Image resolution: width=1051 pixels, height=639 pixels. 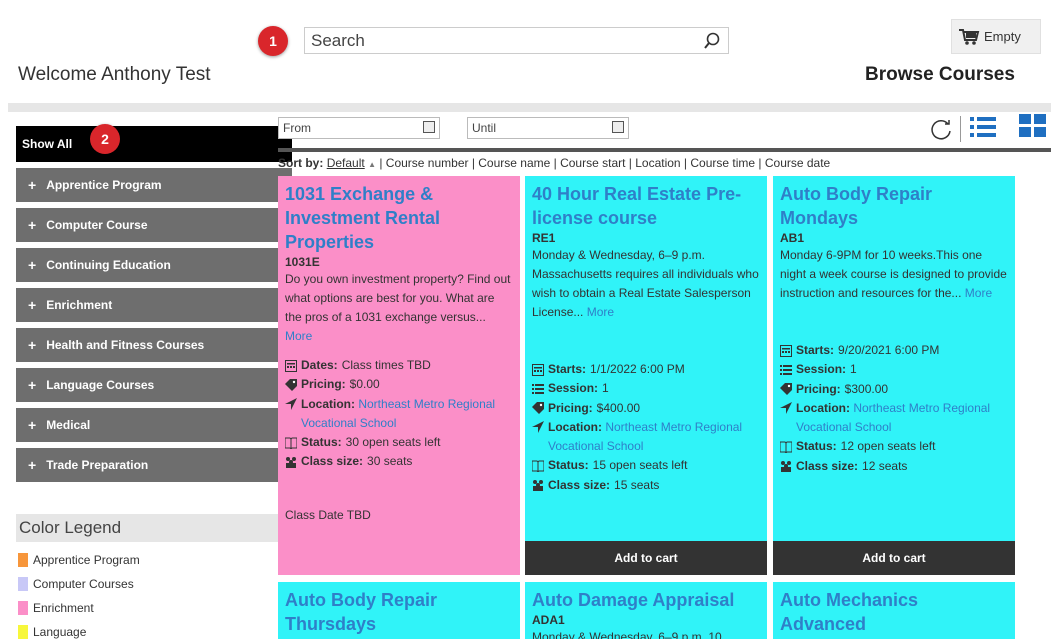 What do you see at coordinates (888, 446) in the screenshot?
I see `meta-value: 12 open seats left` at bounding box center [888, 446].